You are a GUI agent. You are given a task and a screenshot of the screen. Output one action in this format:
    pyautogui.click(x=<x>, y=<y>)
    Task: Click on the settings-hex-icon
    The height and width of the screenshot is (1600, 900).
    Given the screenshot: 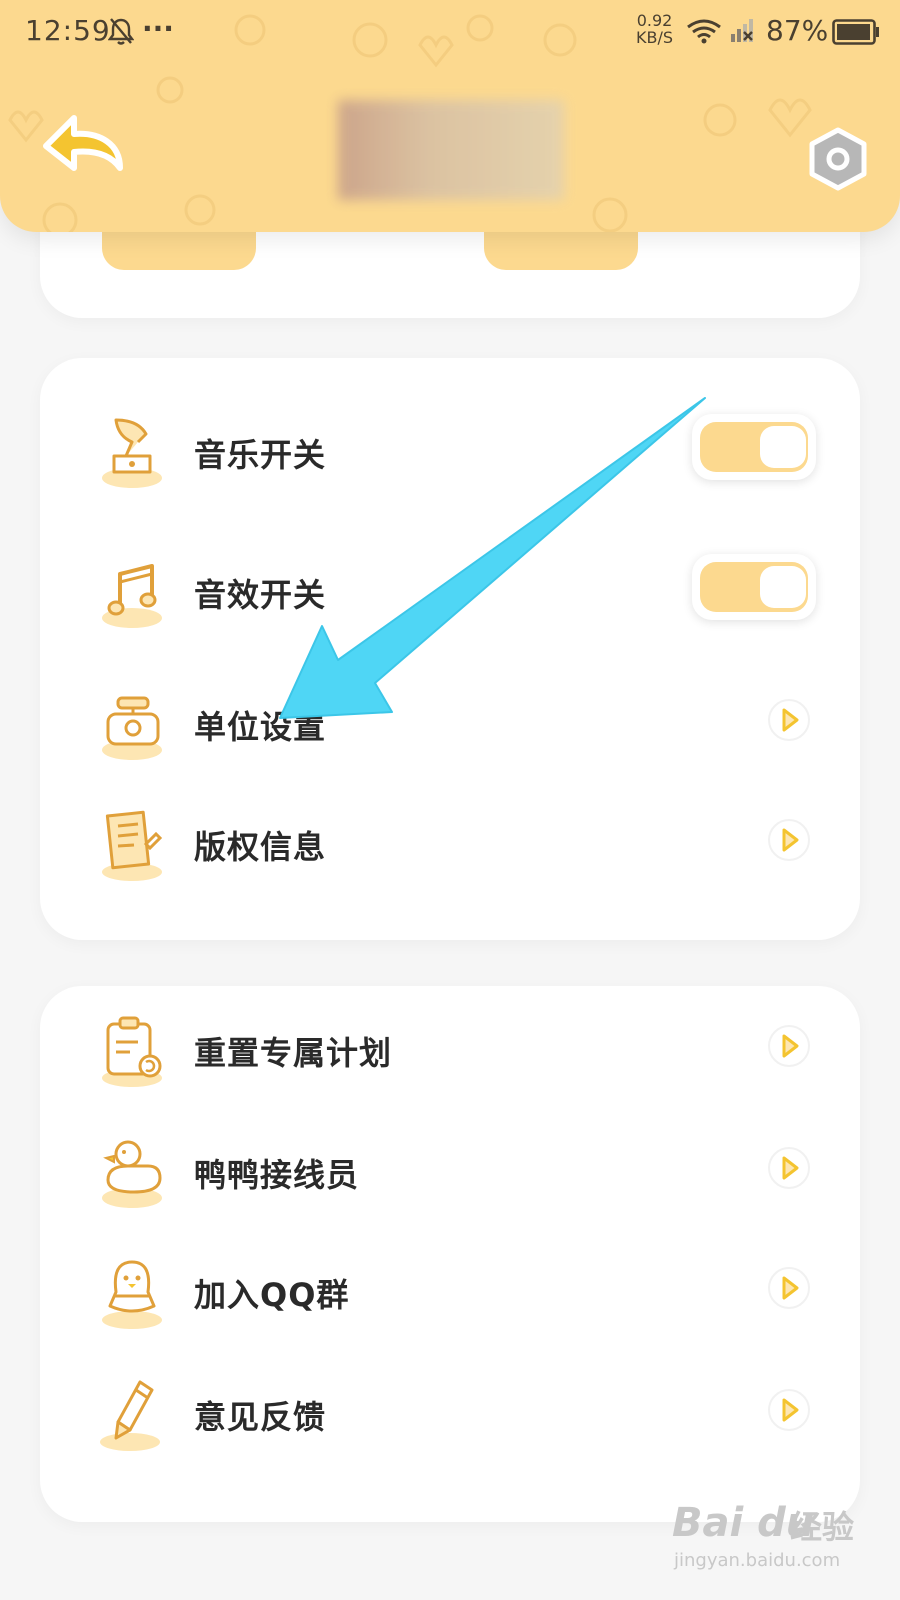 What is the action you would take?
    pyautogui.click(x=838, y=159)
    